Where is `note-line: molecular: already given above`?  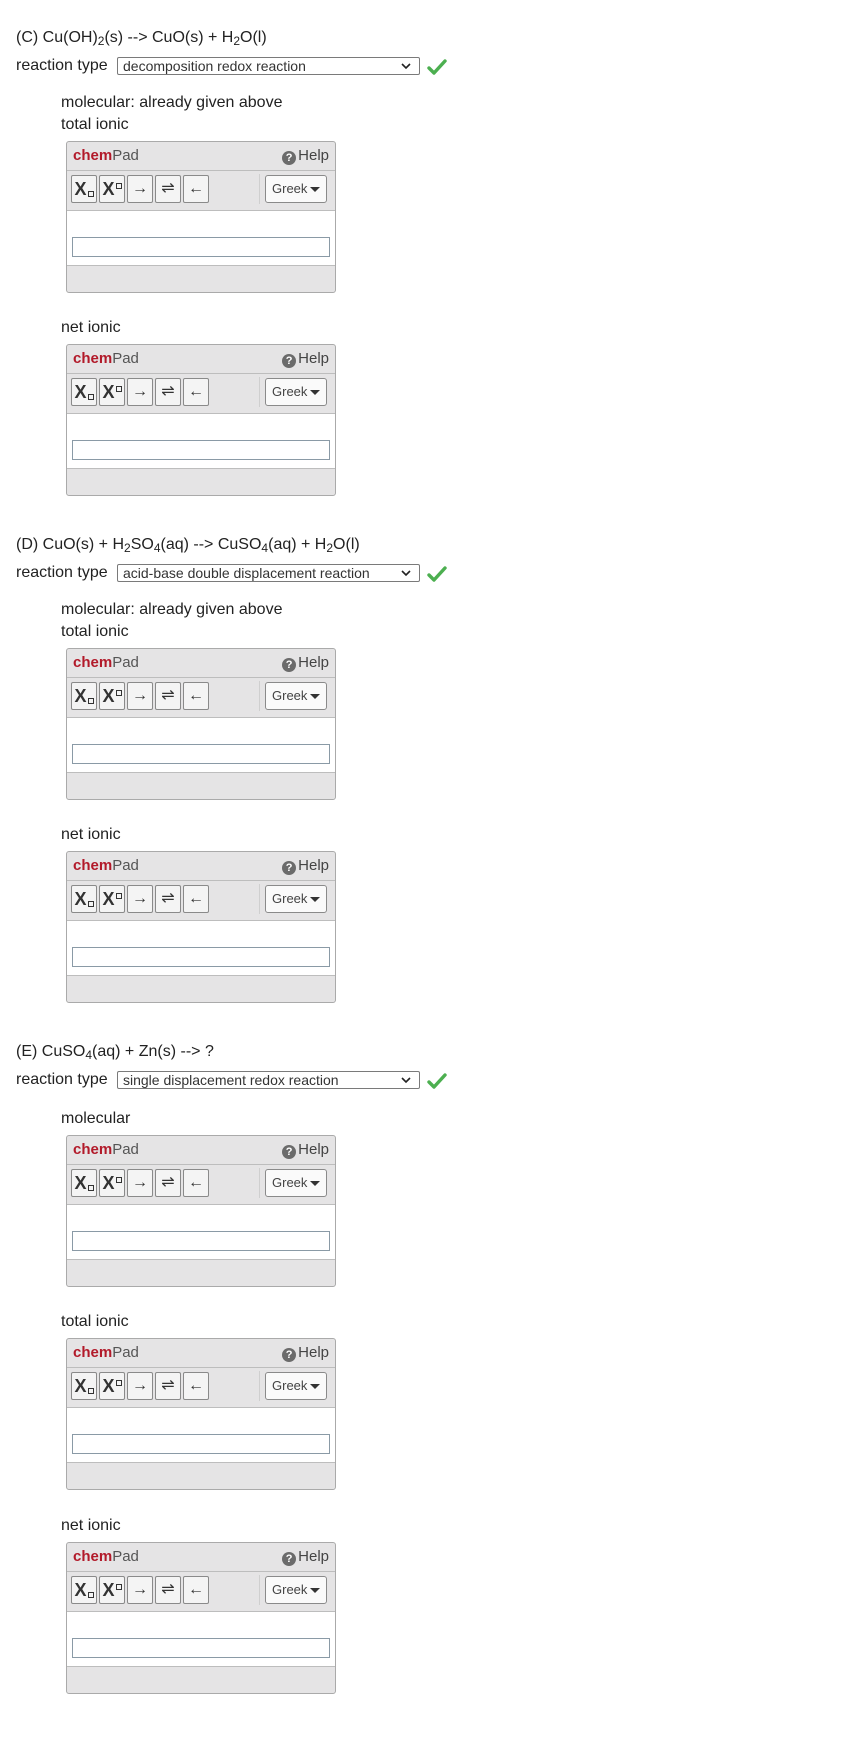 note-line: molecular: already given above is located at coordinates (172, 102).